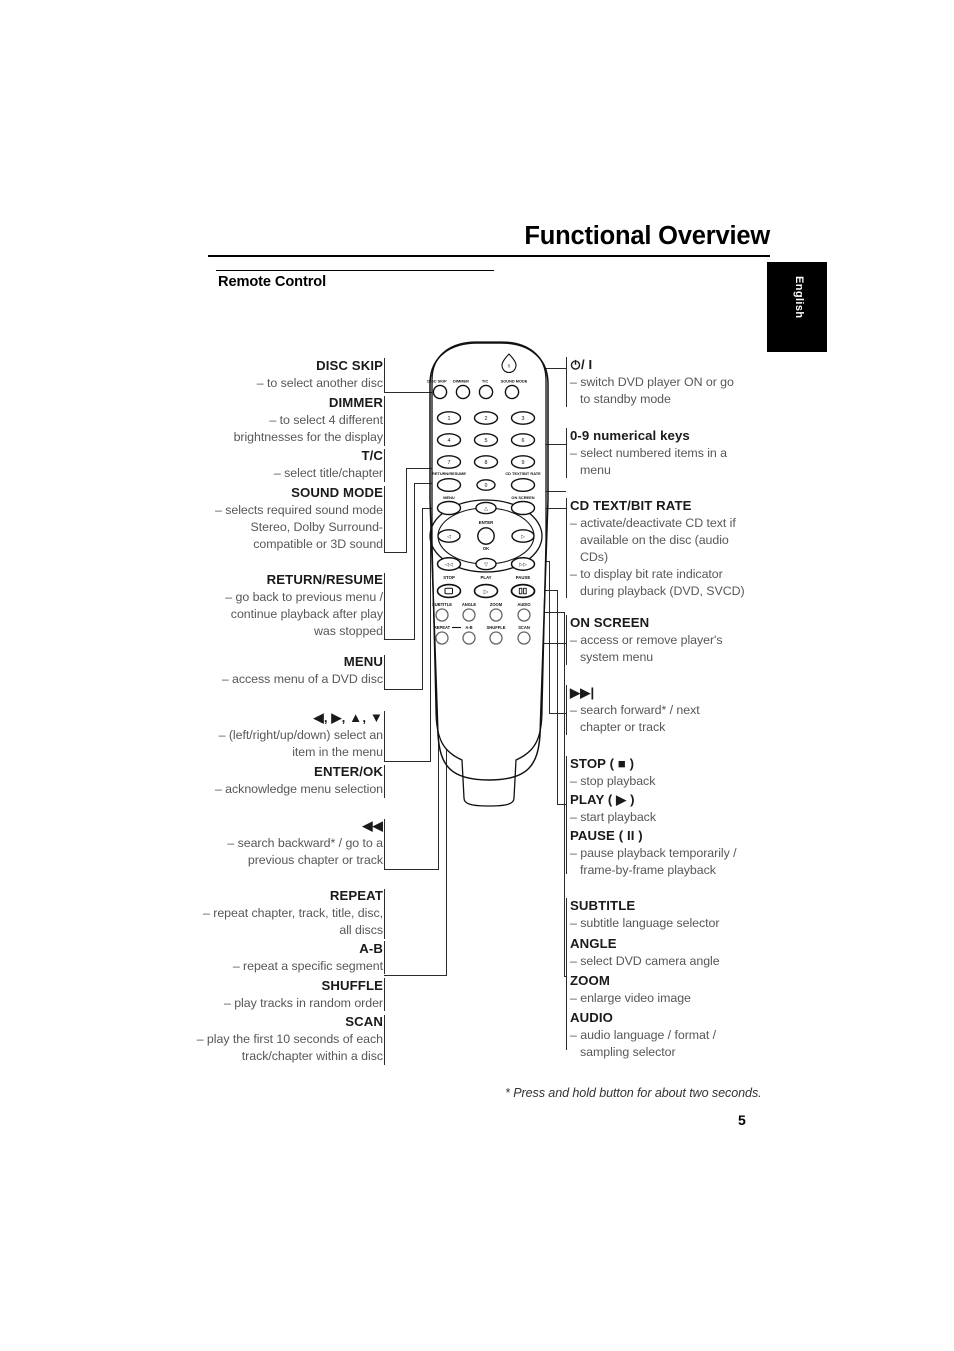 The image size is (954, 1351). I want to click on callout-desc-line: – selects required sound mode, so click(299, 509).